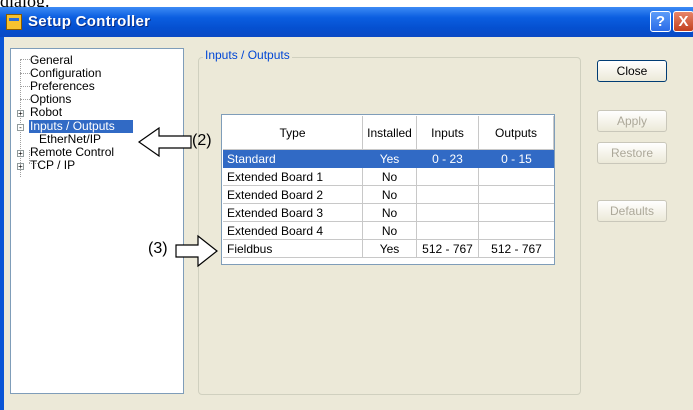 The width and height of the screenshot is (693, 410). I want to click on callout-2-label: (2), so click(202, 140).